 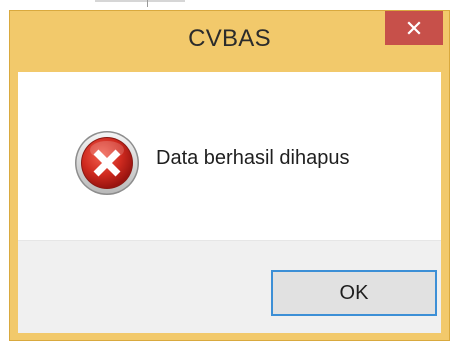 I want to click on close-button, so click(x=414, y=28).